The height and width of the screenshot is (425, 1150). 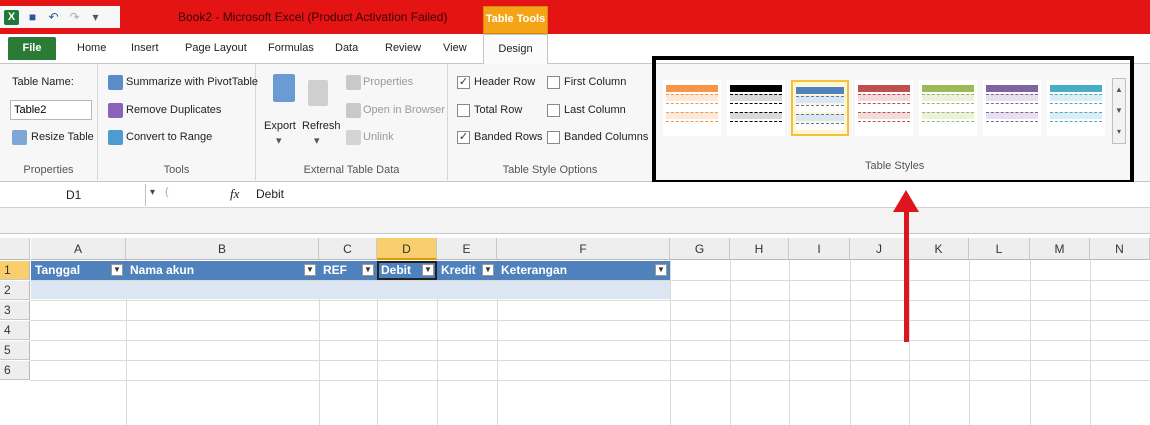 What do you see at coordinates (403, 48) in the screenshot?
I see `tab-review: Review` at bounding box center [403, 48].